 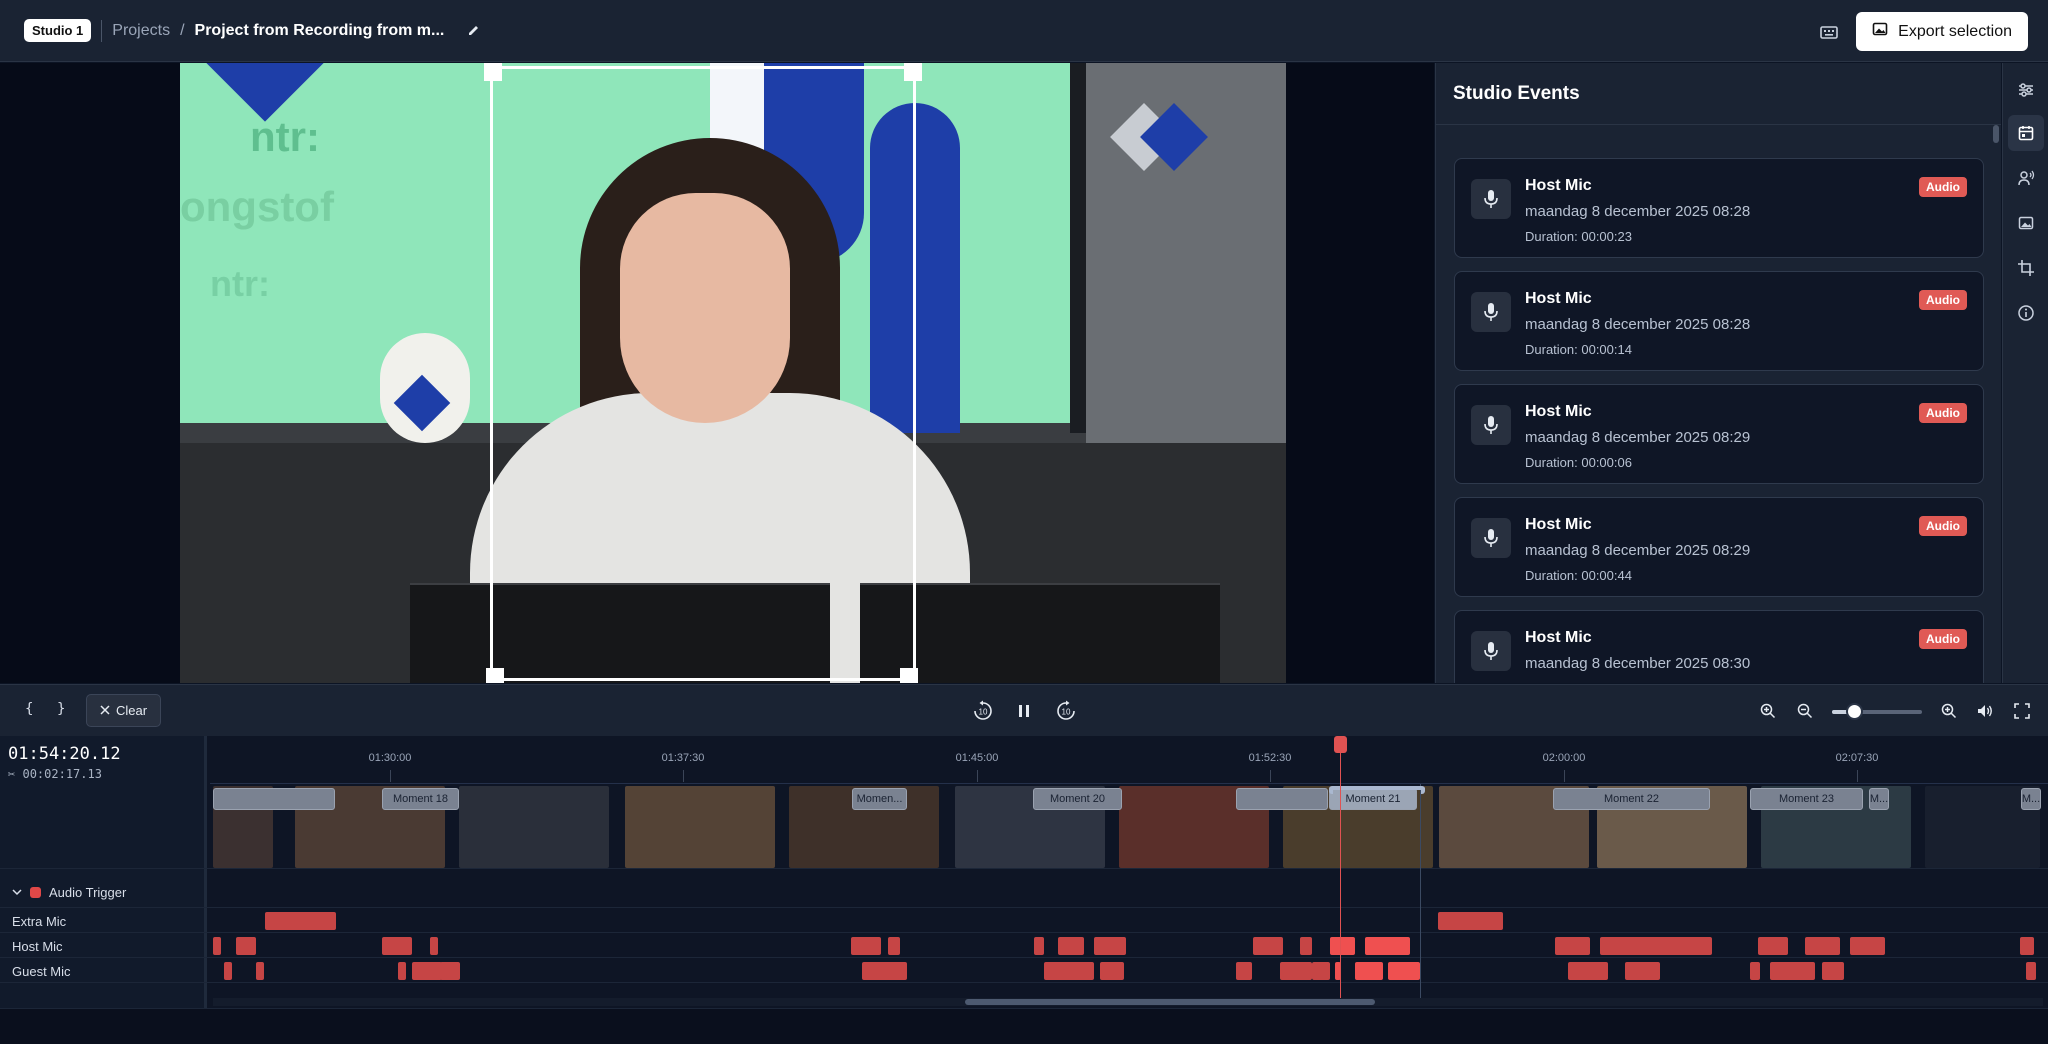 I want to click on moment-marker: Moment 20, so click(x=1077, y=799).